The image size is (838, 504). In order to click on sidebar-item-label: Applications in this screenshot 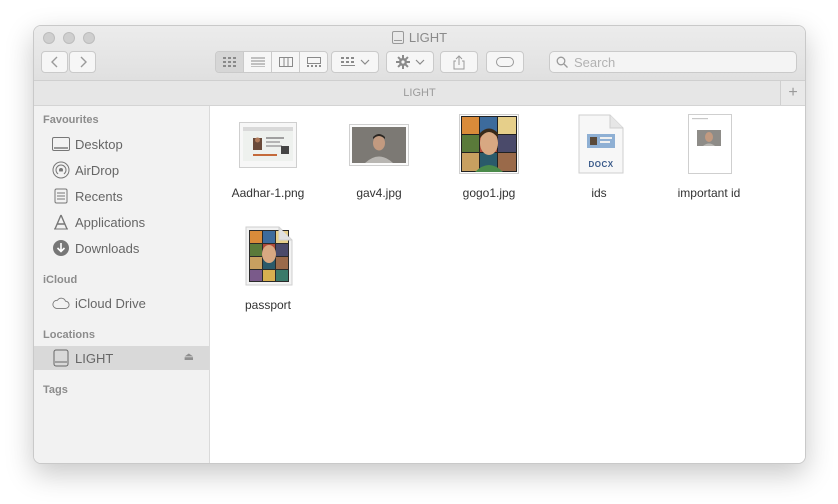, I will do `click(110, 222)`.